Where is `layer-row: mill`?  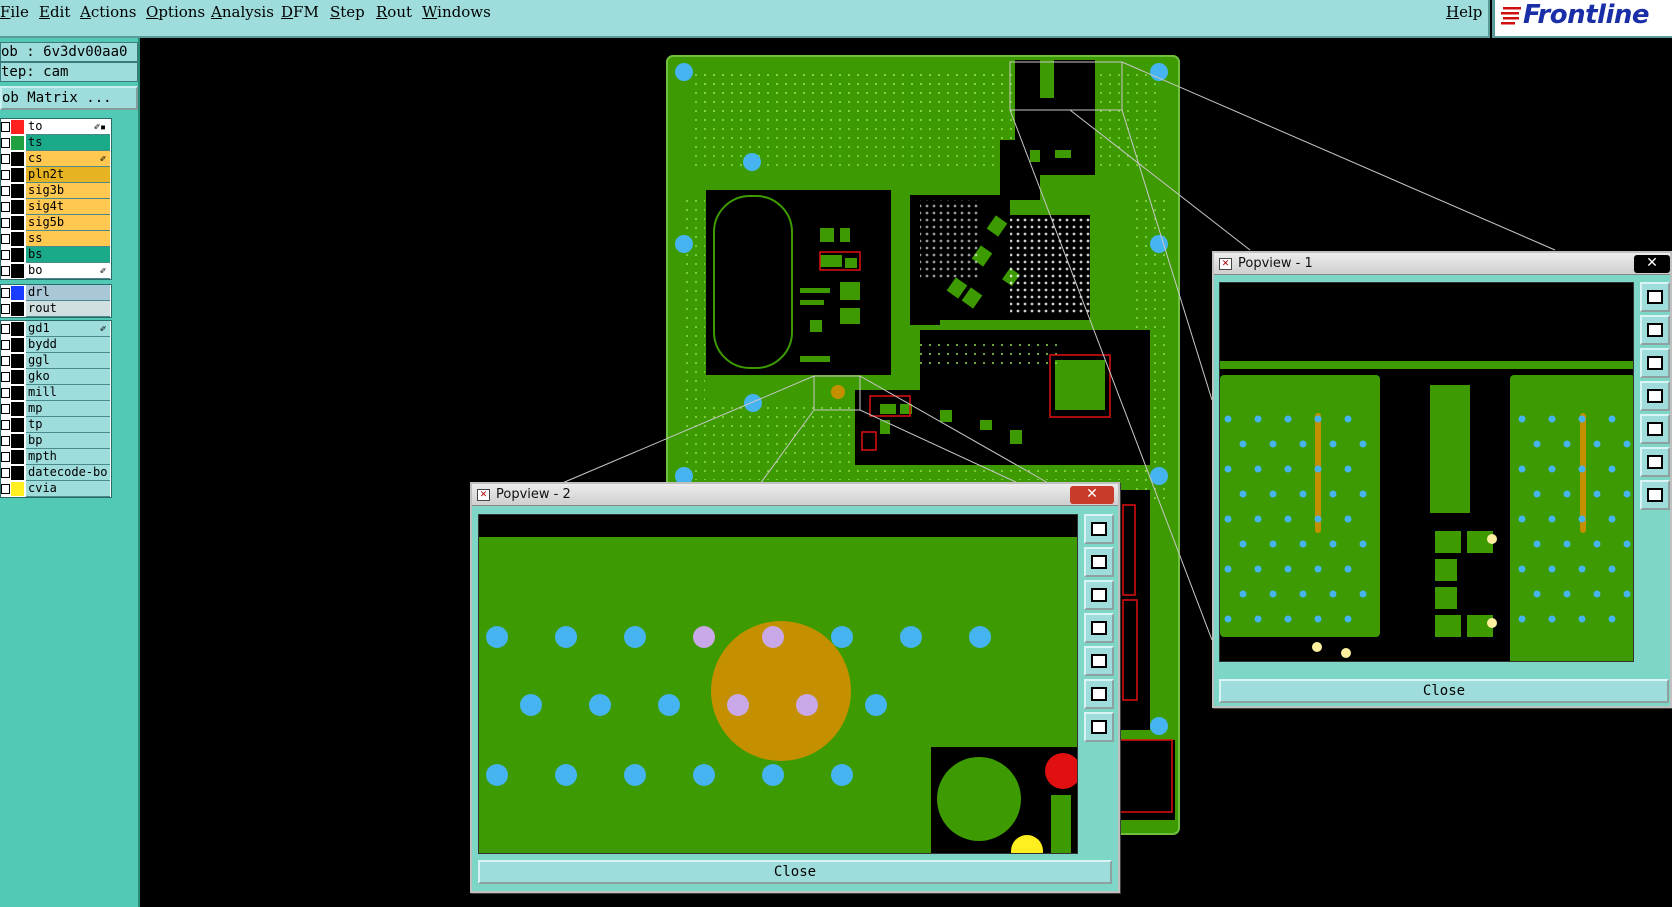 layer-row: mill is located at coordinates (56, 393).